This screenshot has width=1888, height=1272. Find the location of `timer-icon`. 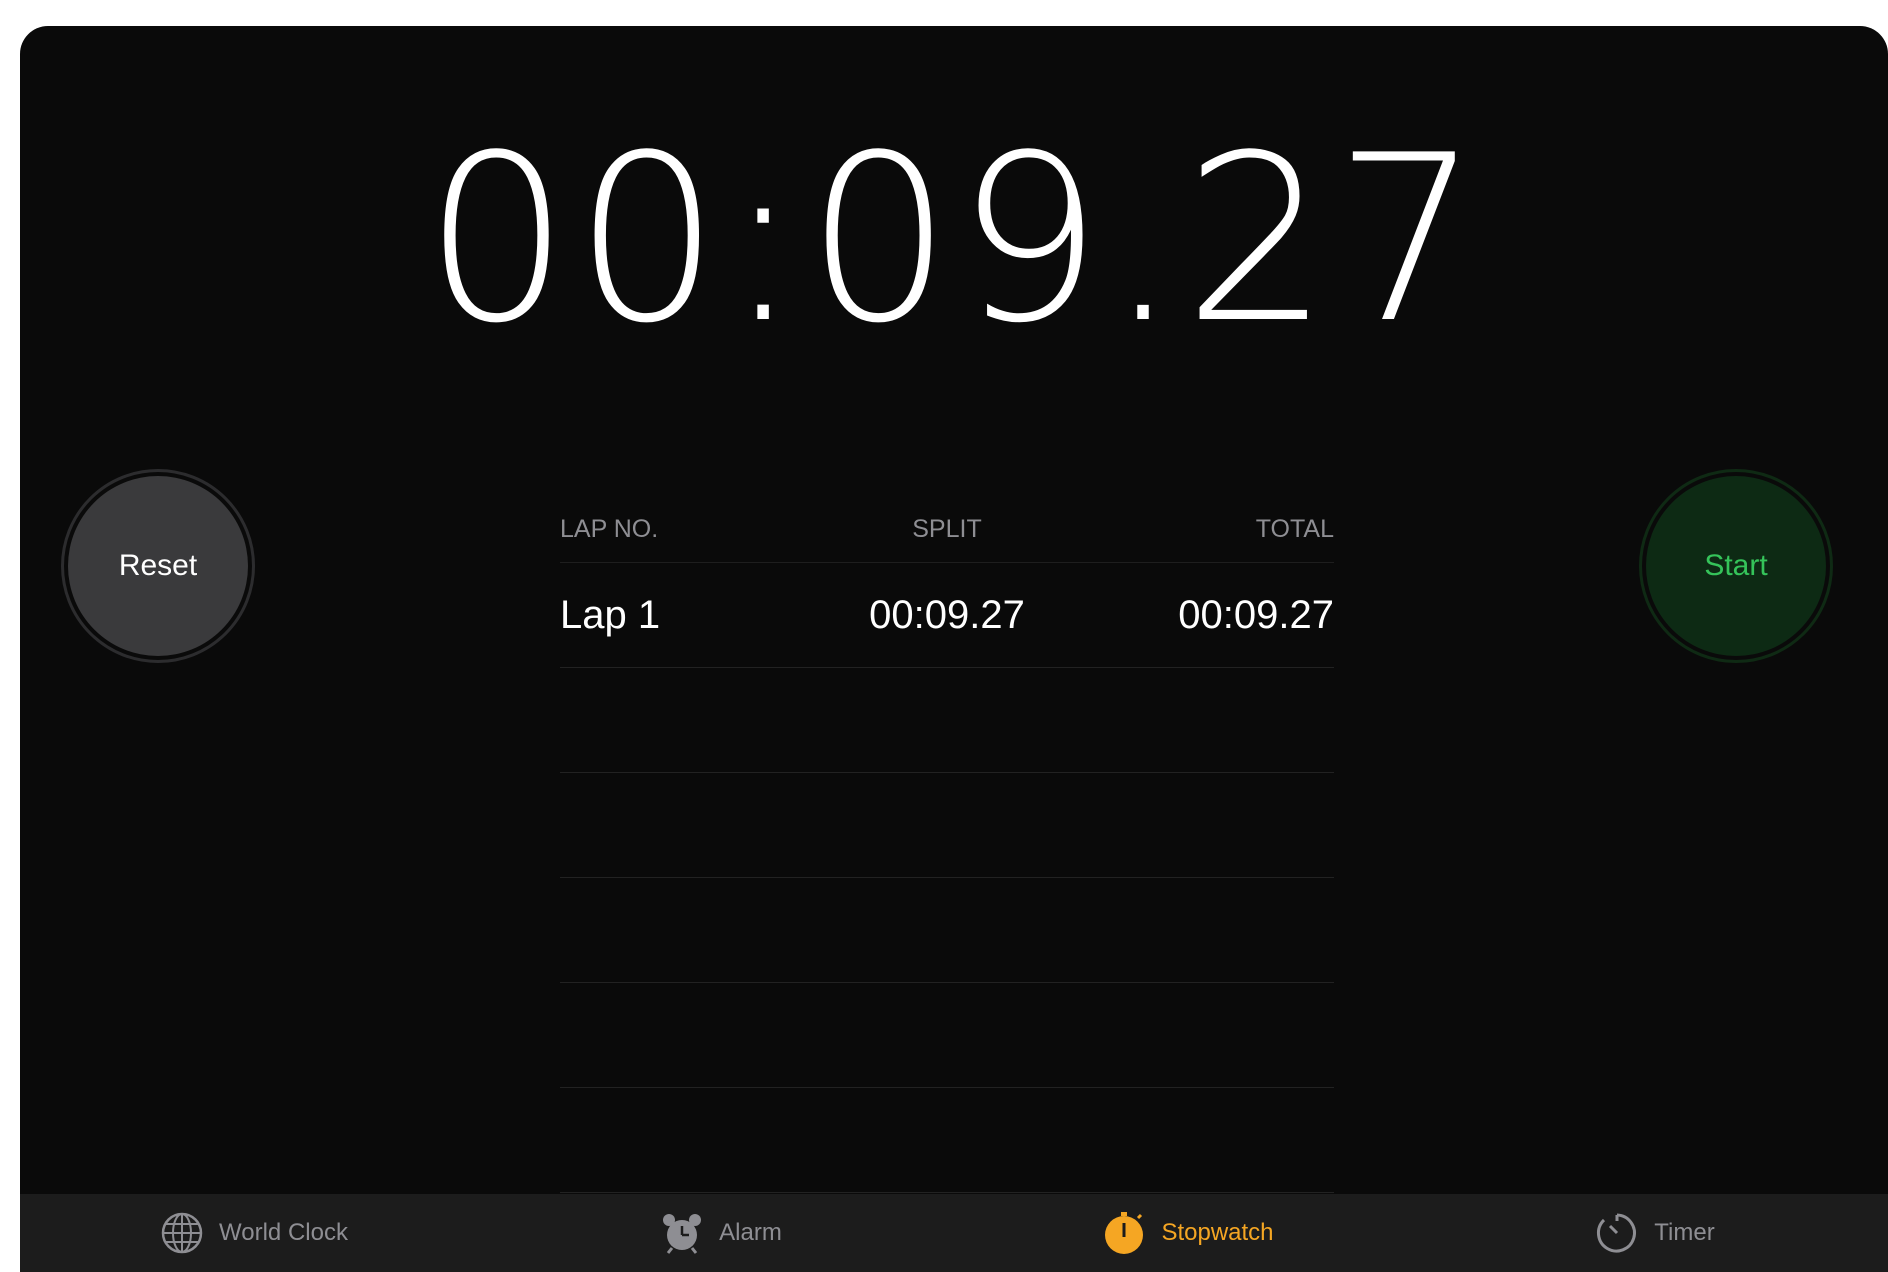

timer-icon is located at coordinates (1617, 1233).